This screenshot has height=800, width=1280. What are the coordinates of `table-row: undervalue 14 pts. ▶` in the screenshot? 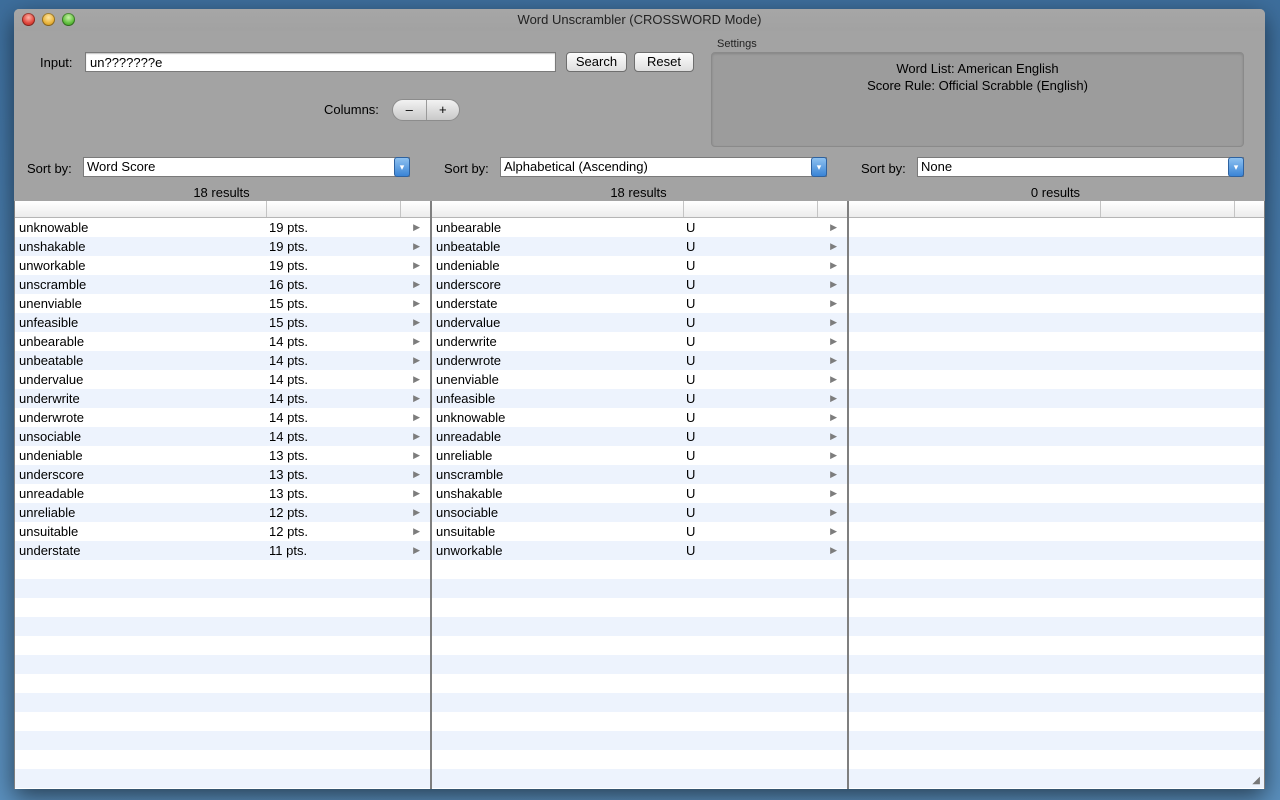 It's located at (222, 379).